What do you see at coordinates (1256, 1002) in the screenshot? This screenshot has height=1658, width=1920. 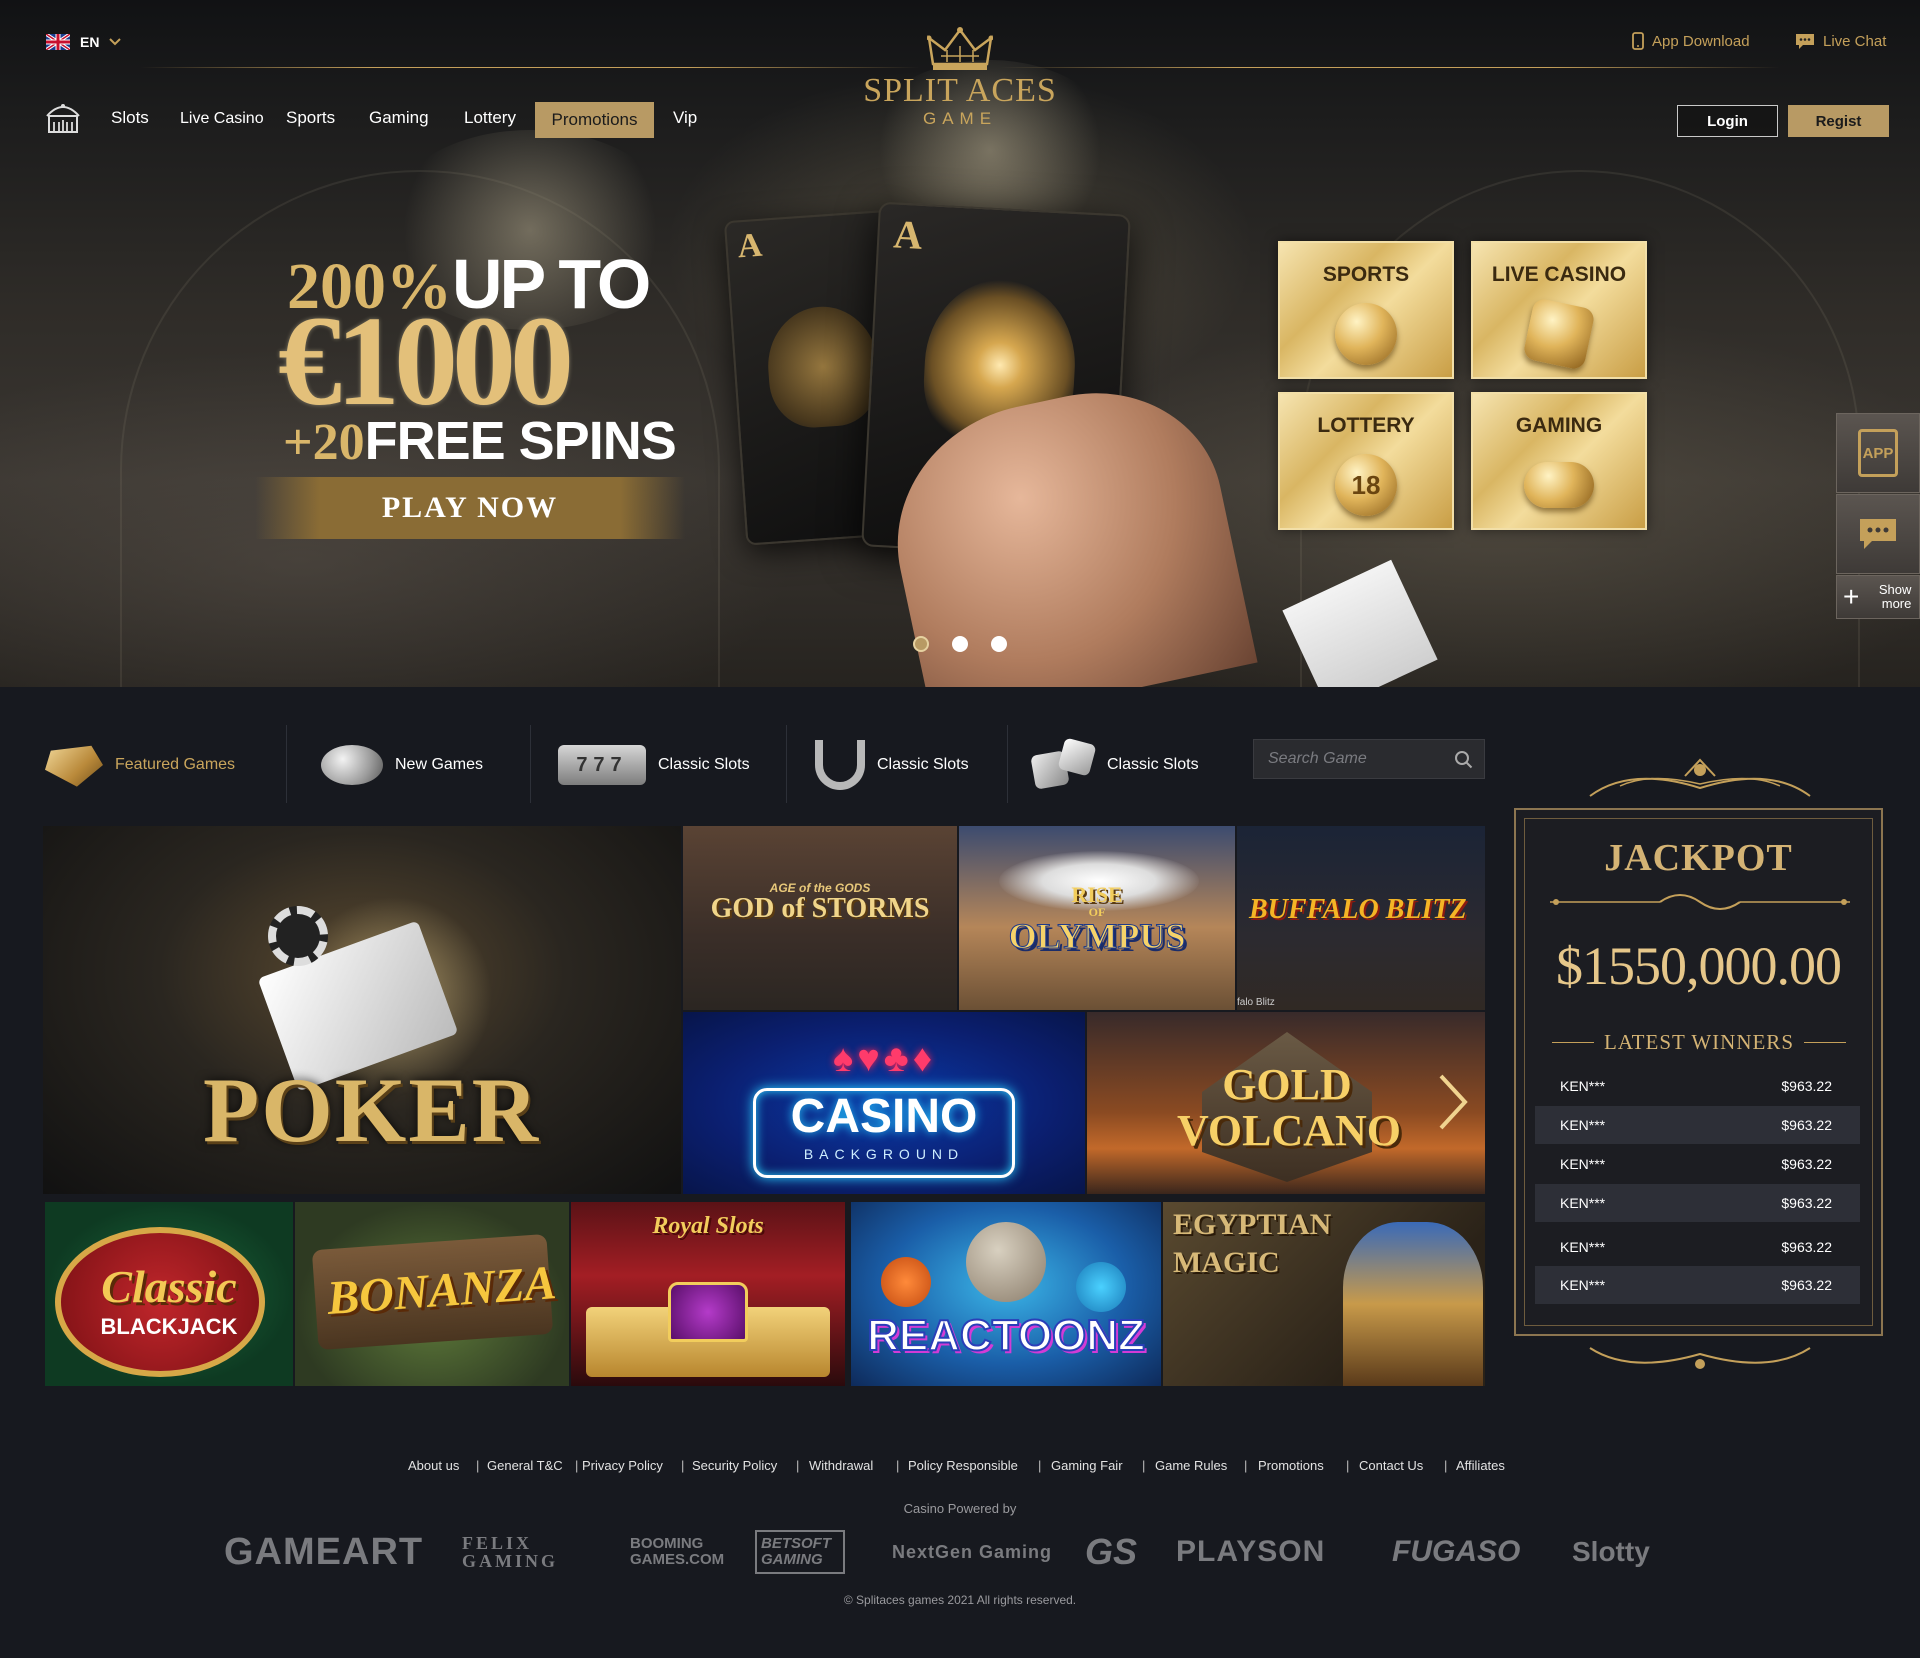 I see `buffalo-caption: falo Blitz` at bounding box center [1256, 1002].